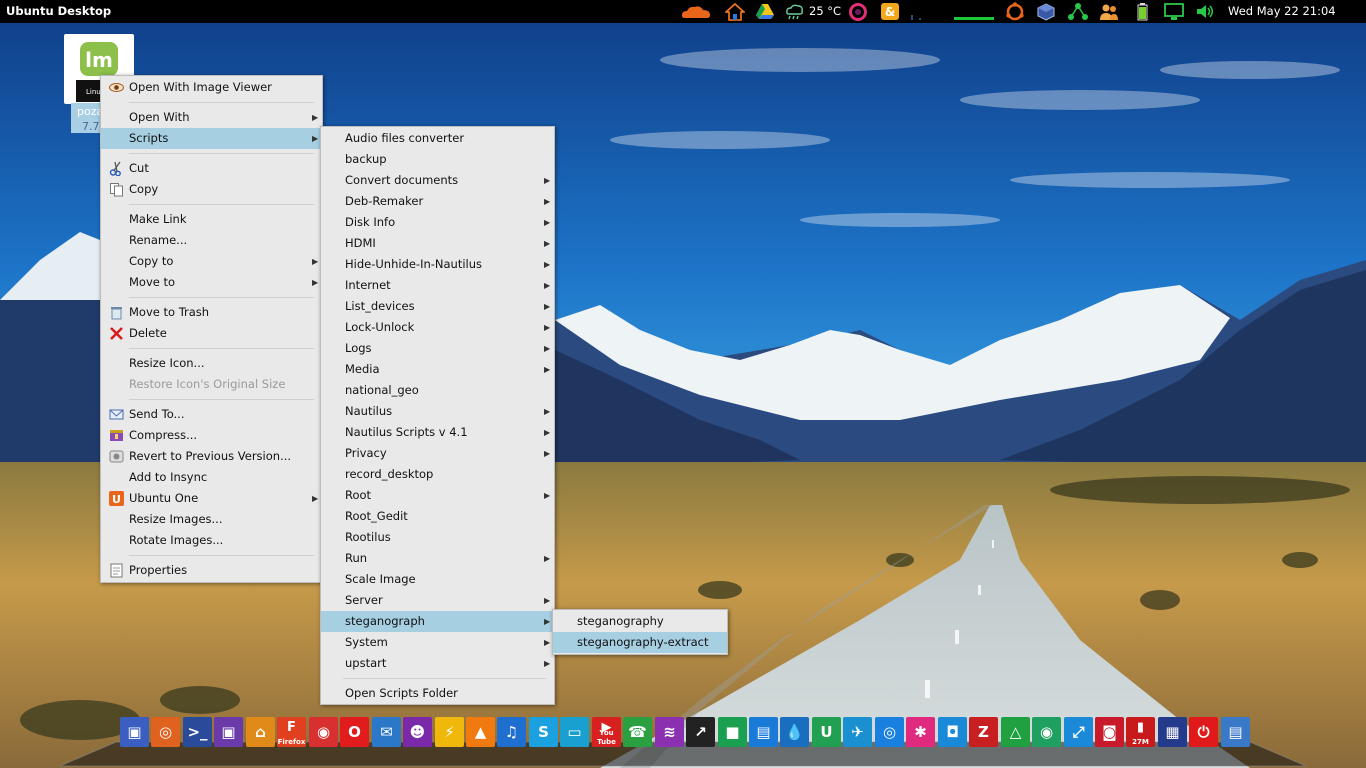 Image resolution: width=1366 pixels, height=768 pixels. What do you see at coordinates (574, 732) in the screenshot?
I see `remote-desktop-icon: ▭` at bounding box center [574, 732].